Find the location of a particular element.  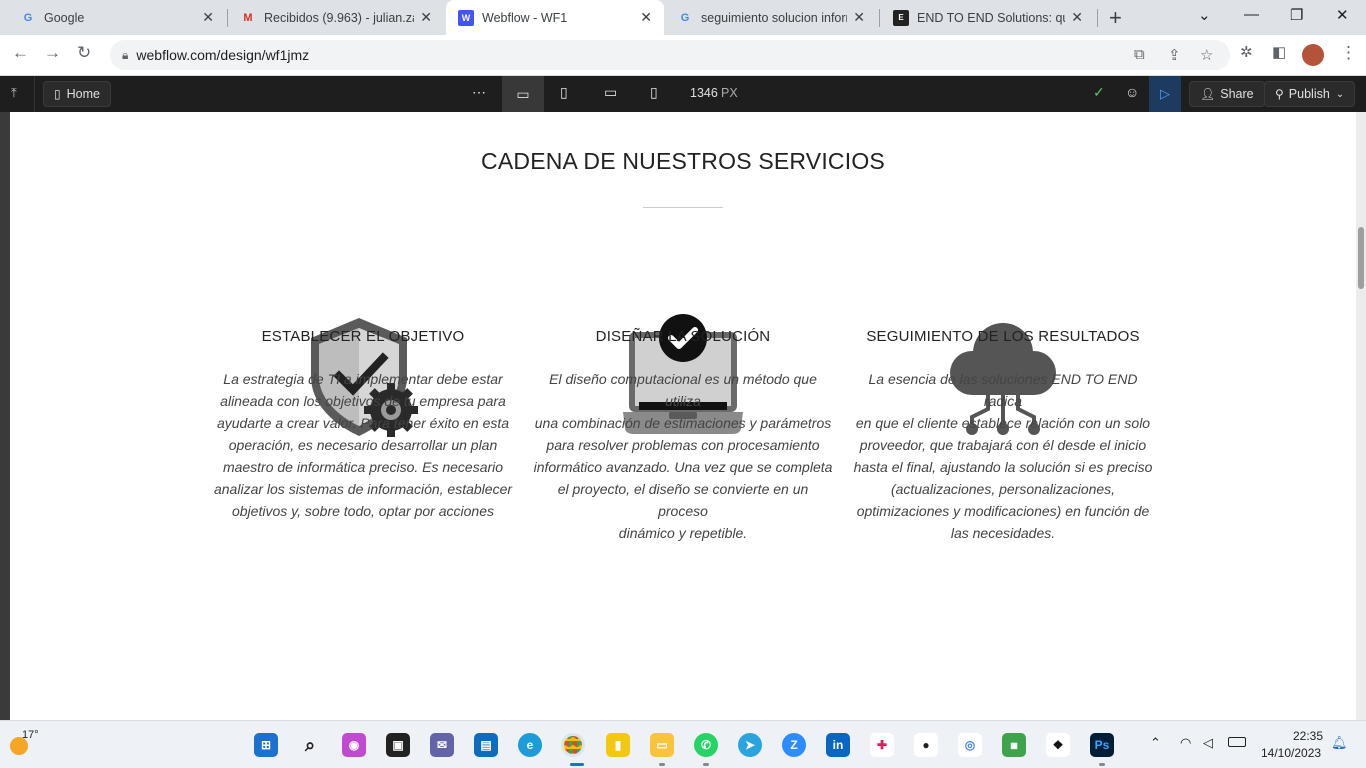

google-favicon-icon: G is located at coordinates (28, 17).